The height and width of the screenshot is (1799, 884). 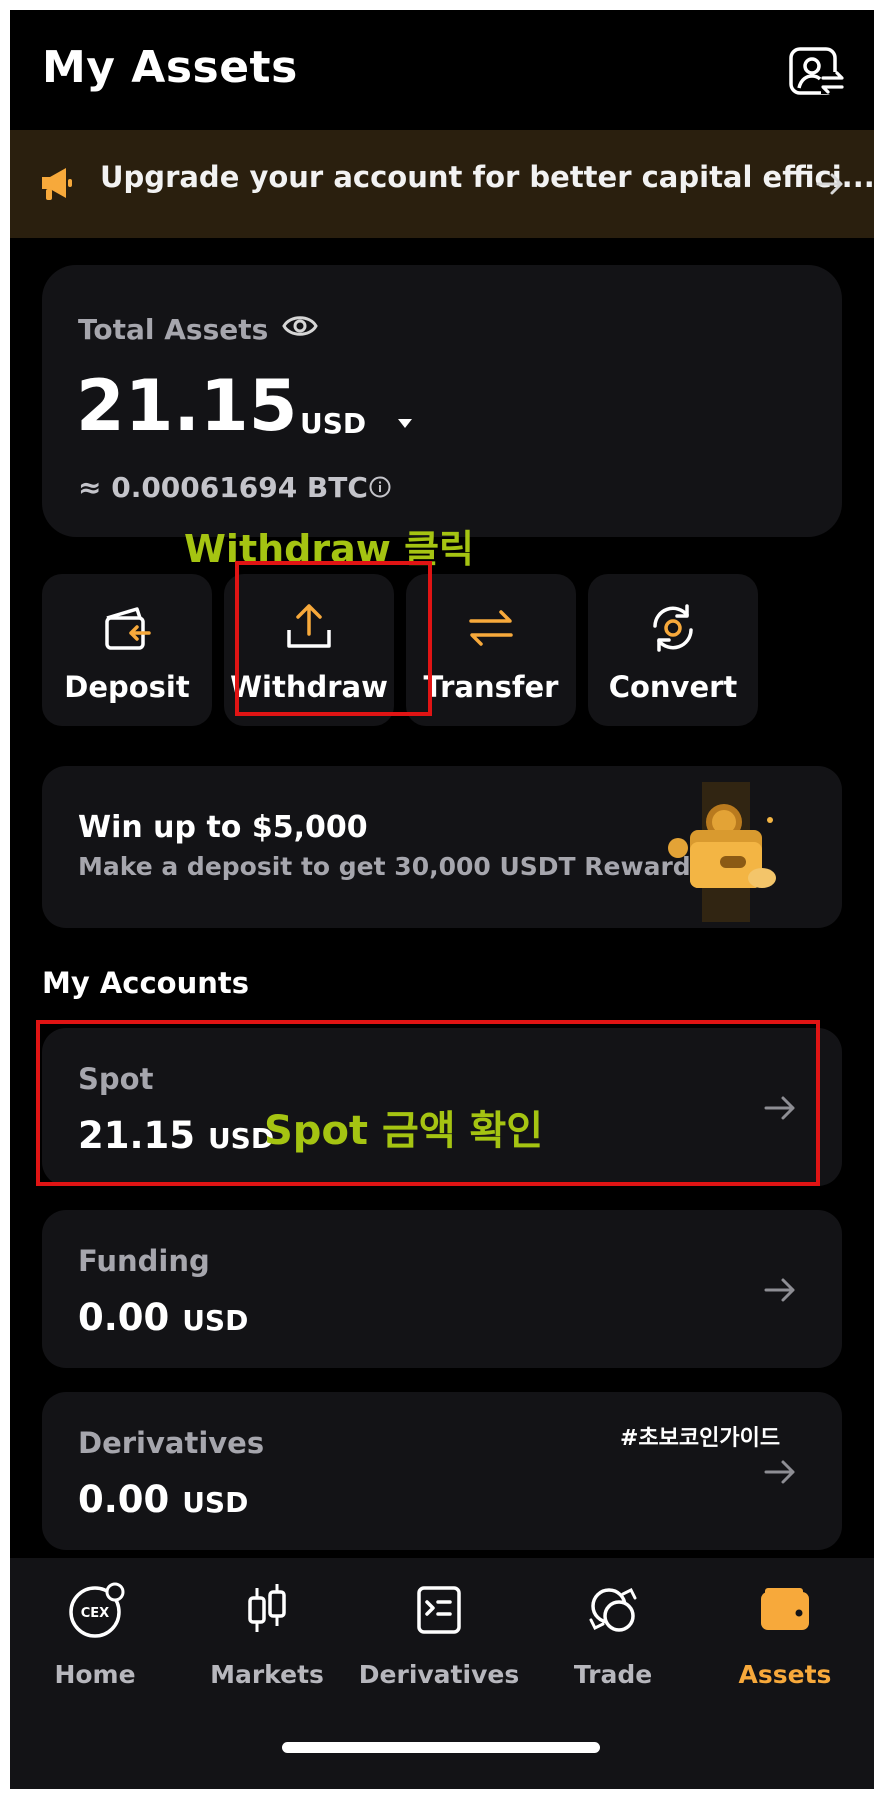 What do you see at coordinates (146, 983) in the screenshot?
I see `my-accounts-heading: My Accounts` at bounding box center [146, 983].